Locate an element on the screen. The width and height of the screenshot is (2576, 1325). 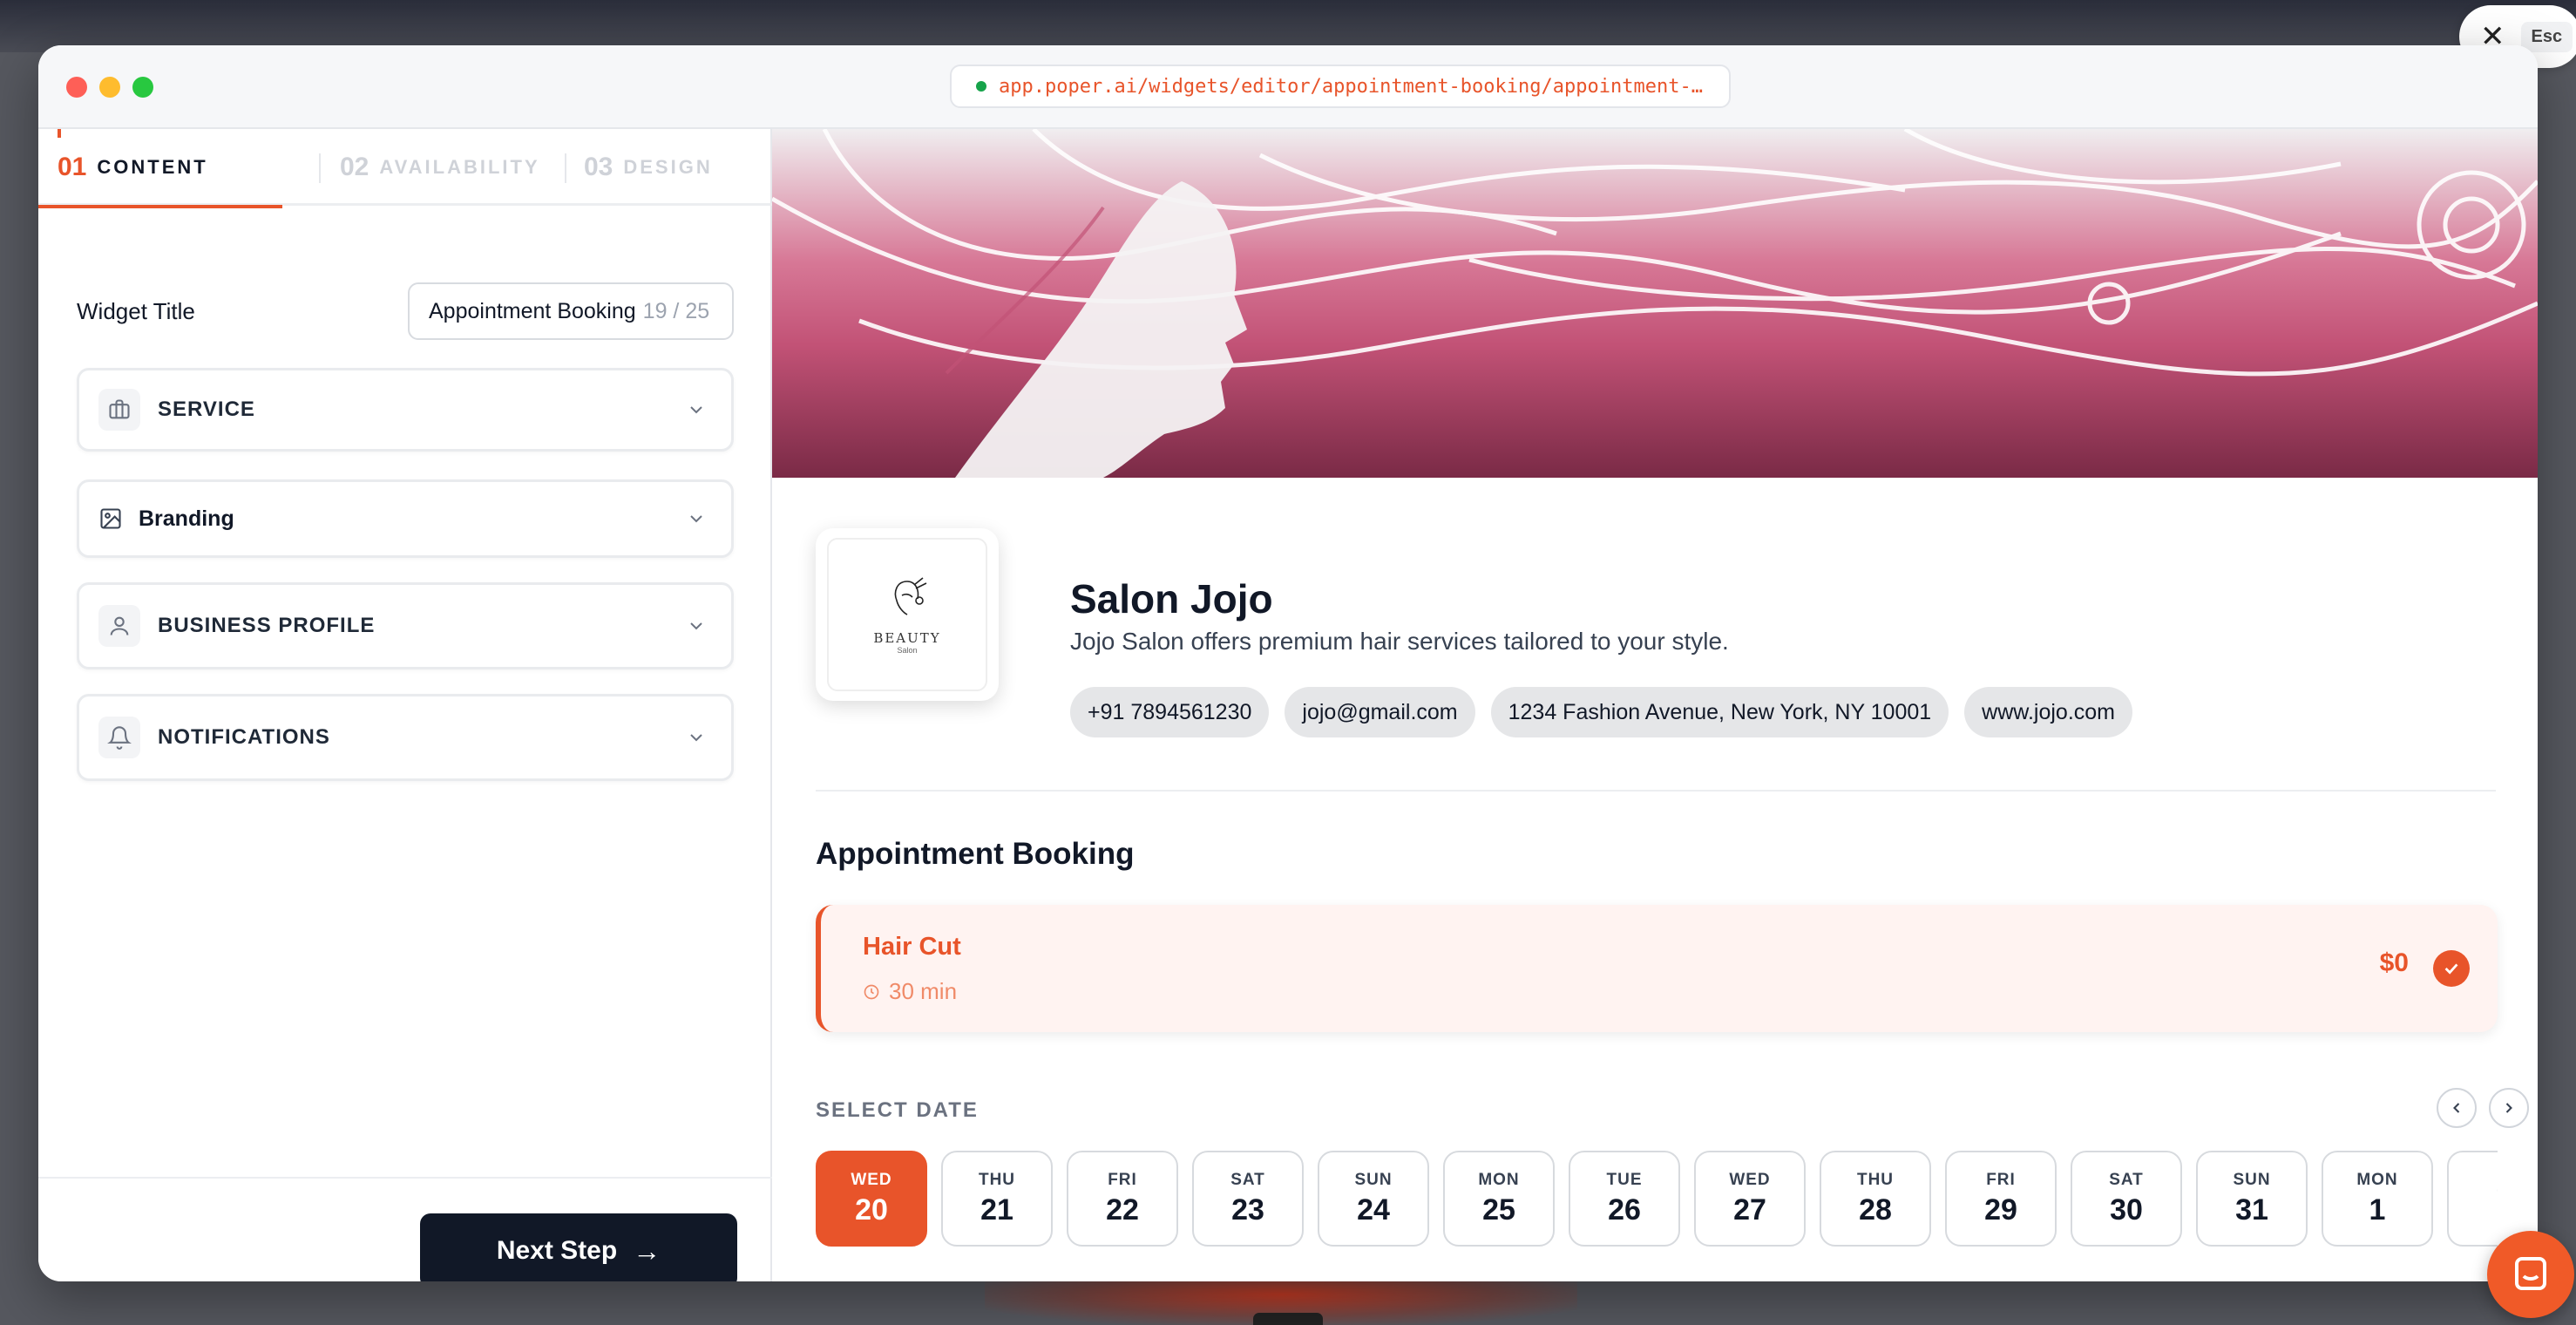
date-number: 25 is located at coordinates (1499, 1209).